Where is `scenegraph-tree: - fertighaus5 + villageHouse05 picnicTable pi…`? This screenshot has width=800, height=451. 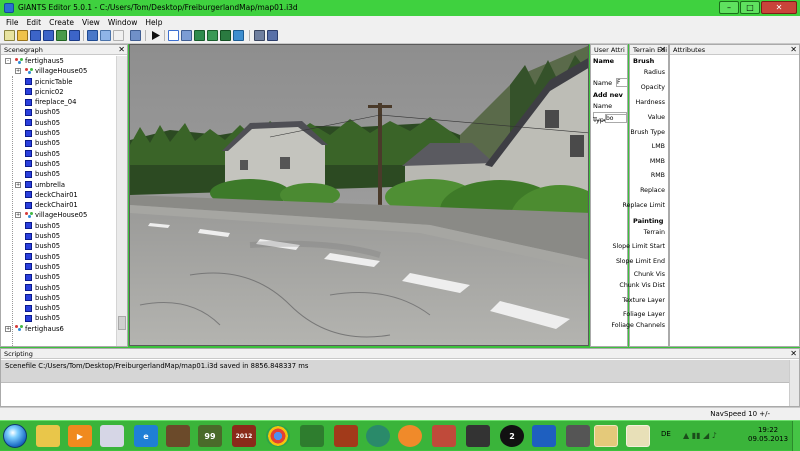
scenegraph-tree: - fertighaus5 + villageHouse05 picnicTable pi… is located at coordinates (59, 201).